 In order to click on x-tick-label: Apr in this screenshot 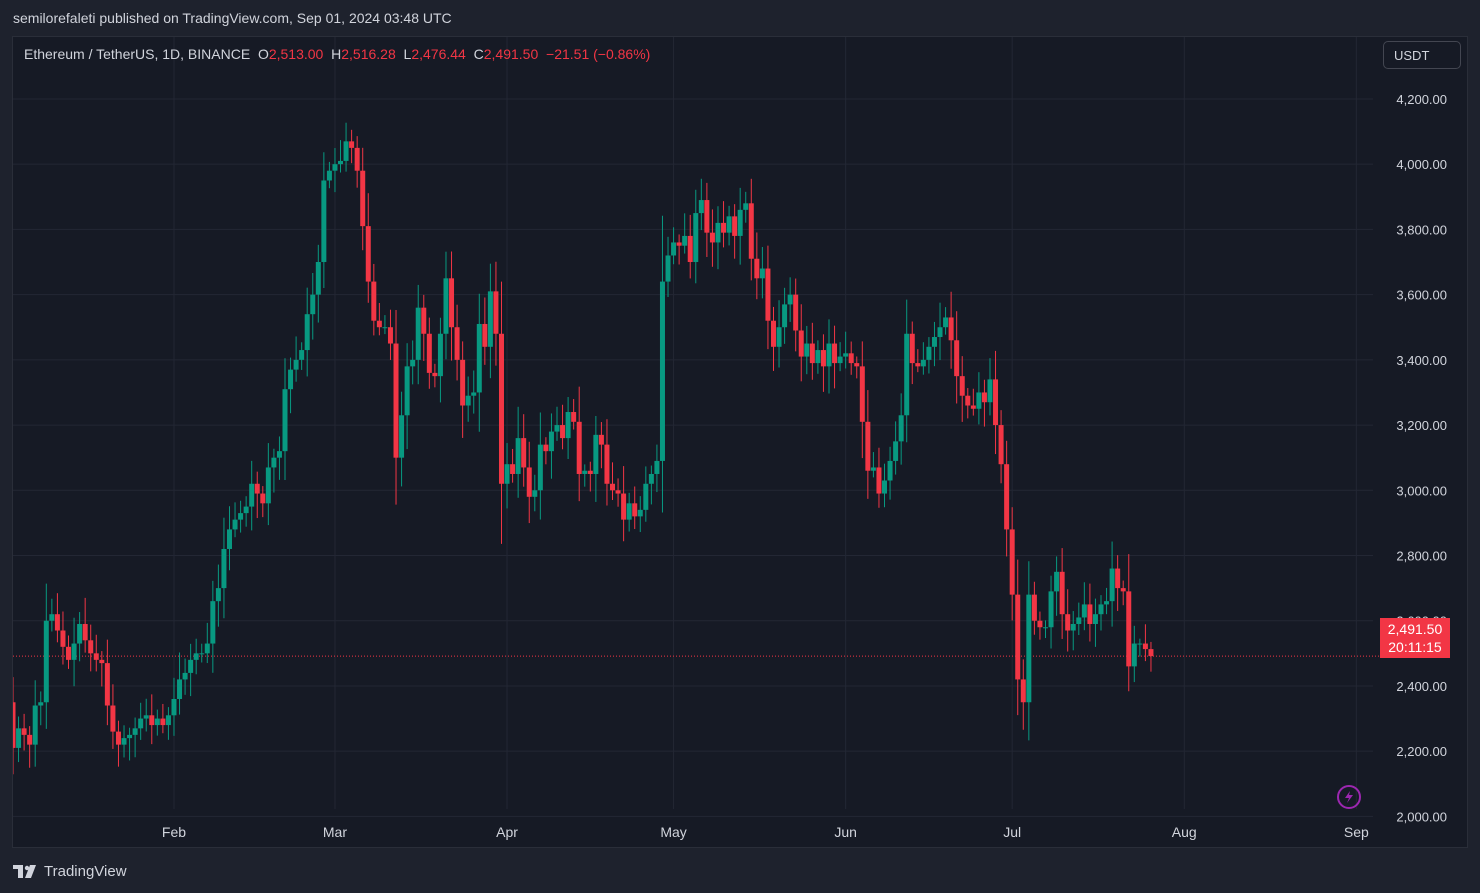, I will do `click(507, 832)`.